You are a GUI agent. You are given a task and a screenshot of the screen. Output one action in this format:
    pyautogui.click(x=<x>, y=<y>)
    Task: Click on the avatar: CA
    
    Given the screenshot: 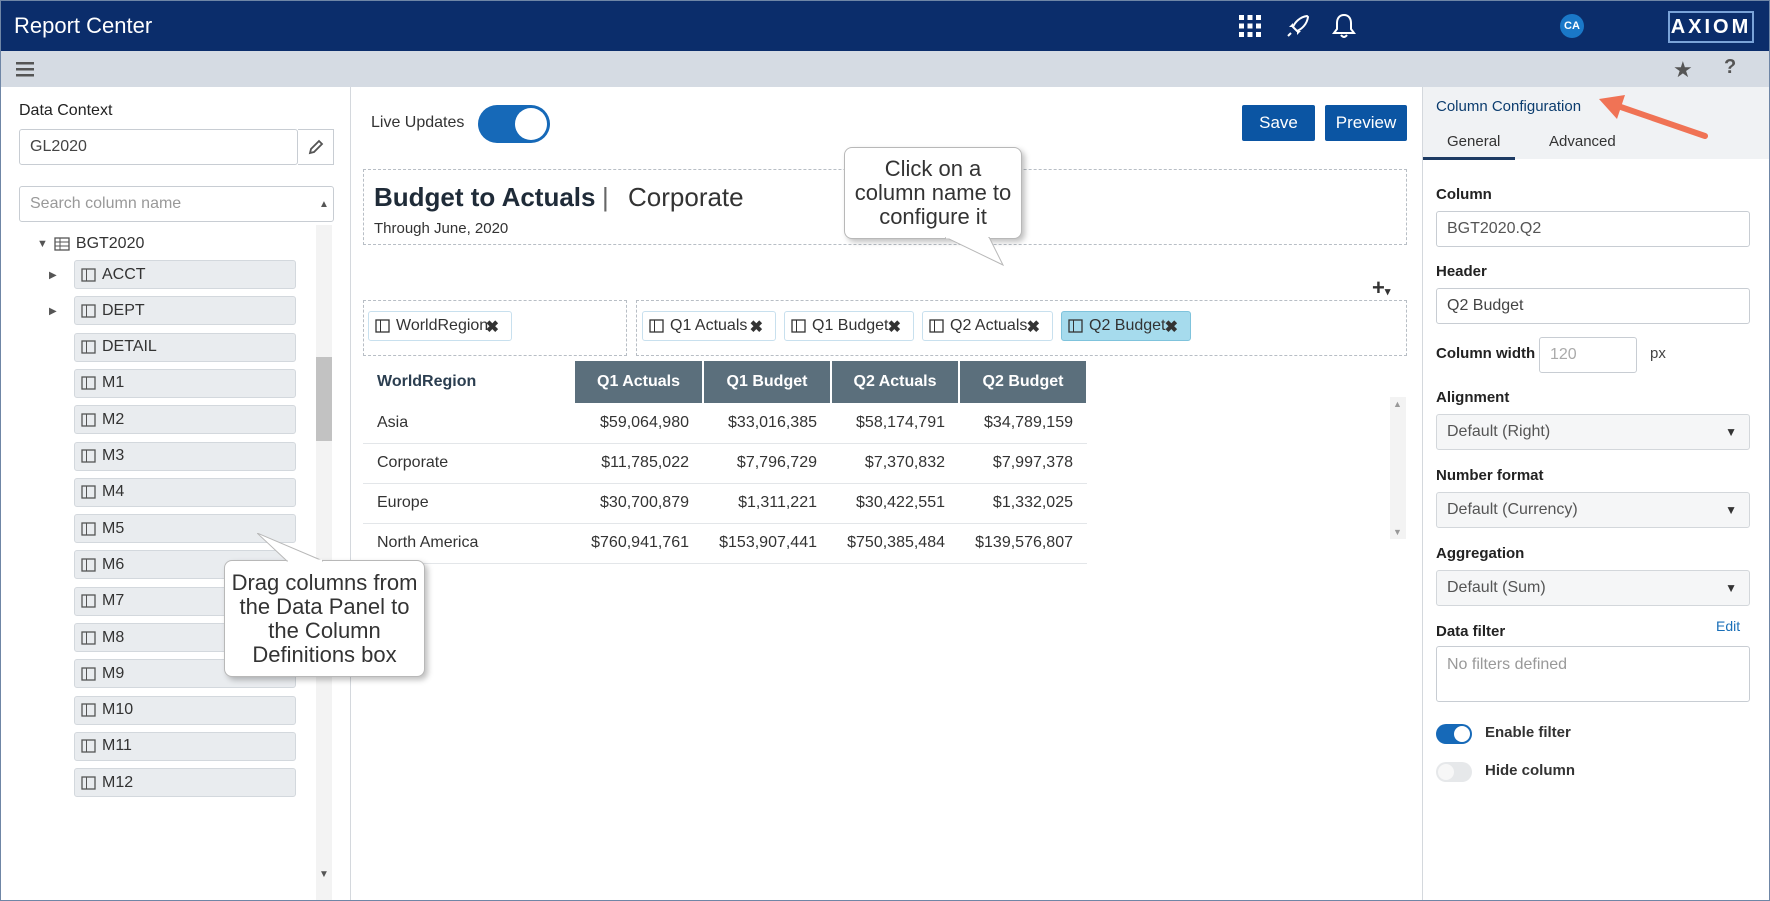 What is the action you would take?
    pyautogui.click(x=1572, y=26)
    